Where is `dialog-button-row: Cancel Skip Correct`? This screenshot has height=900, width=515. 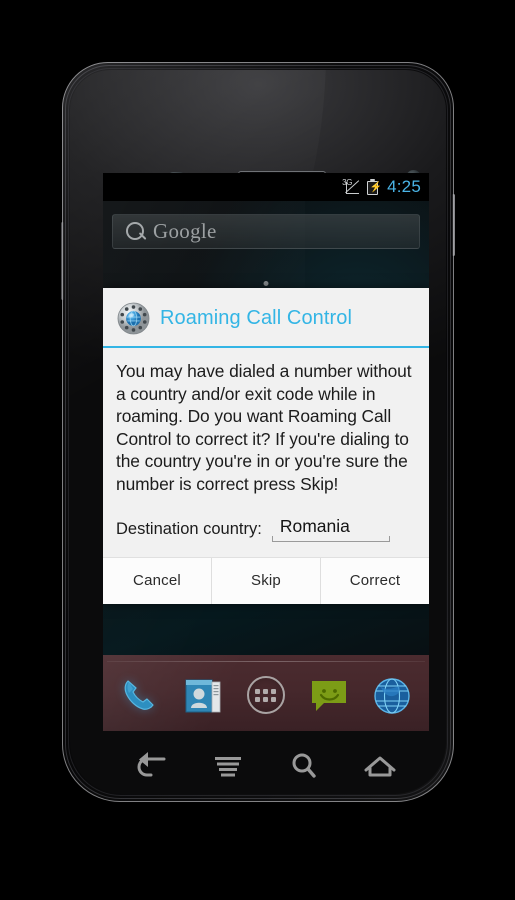
dialog-button-row: Cancel Skip Correct is located at coordinates (266, 580).